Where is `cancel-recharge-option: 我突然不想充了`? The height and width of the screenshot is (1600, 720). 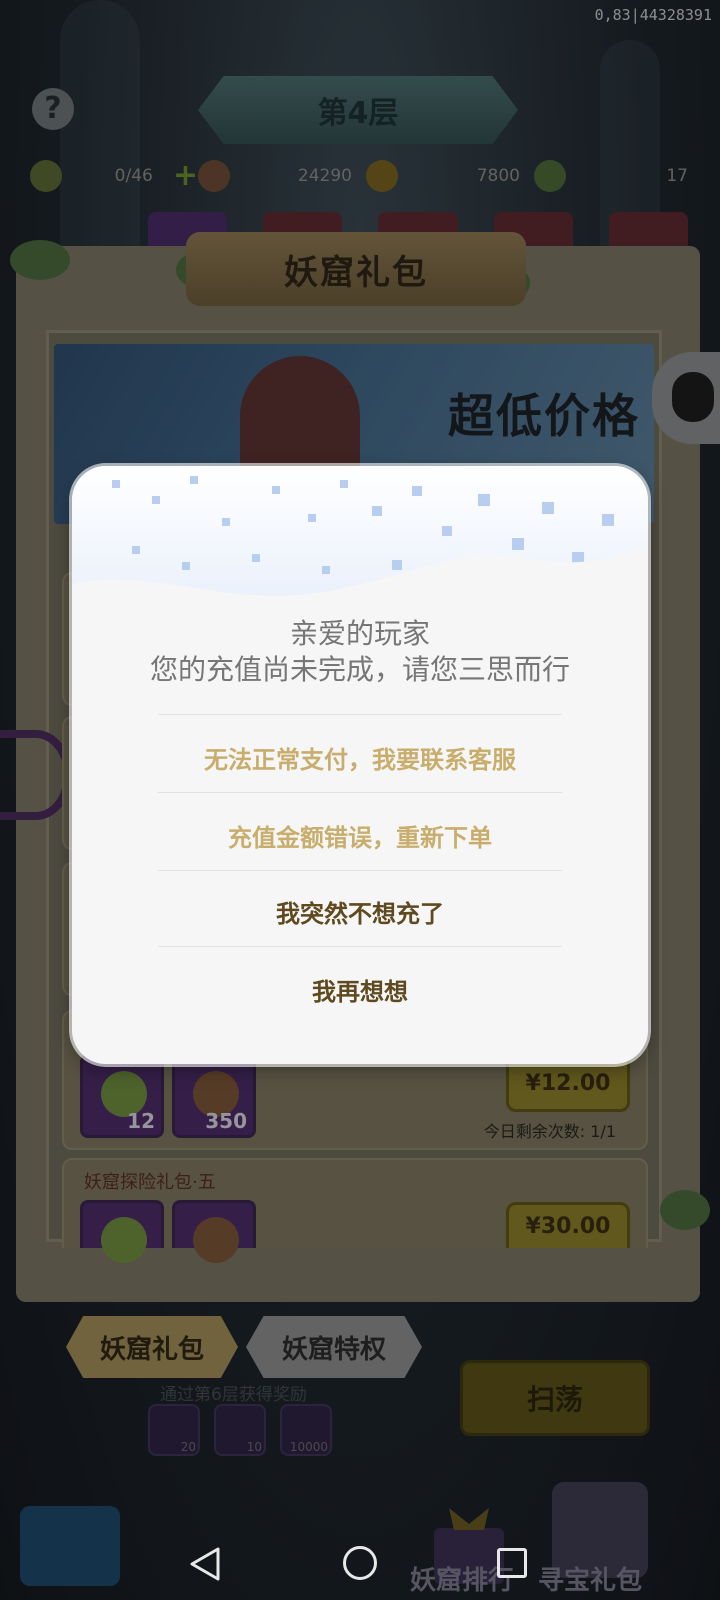
cancel-recharge-option: 我突然不想充了 is located at coordinates (360, 911).